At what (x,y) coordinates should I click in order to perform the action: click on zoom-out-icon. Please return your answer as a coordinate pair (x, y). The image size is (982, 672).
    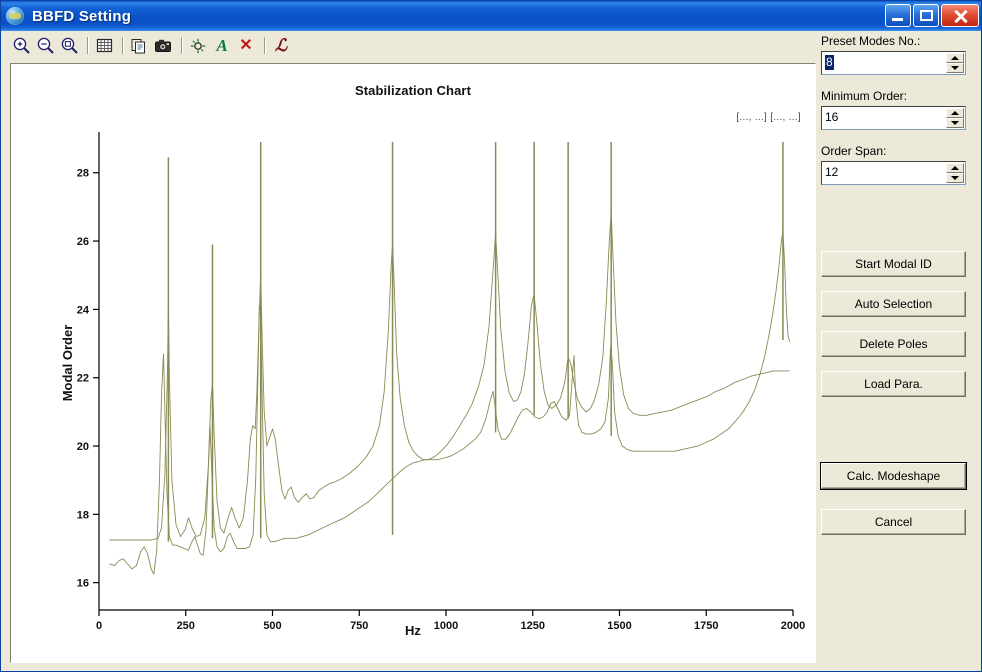
    Looking at the image, I should click on (45, 45).